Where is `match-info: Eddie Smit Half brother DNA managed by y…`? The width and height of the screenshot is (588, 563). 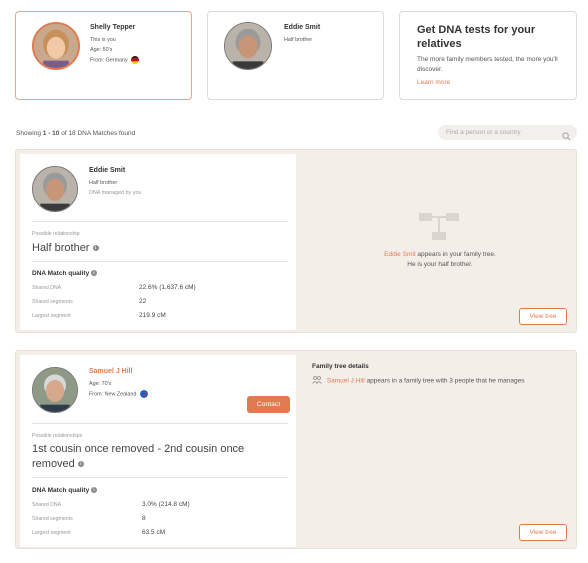
match-info: Eddie Smit Half brother DNA managed by y… is located at coordinates (158, 242).